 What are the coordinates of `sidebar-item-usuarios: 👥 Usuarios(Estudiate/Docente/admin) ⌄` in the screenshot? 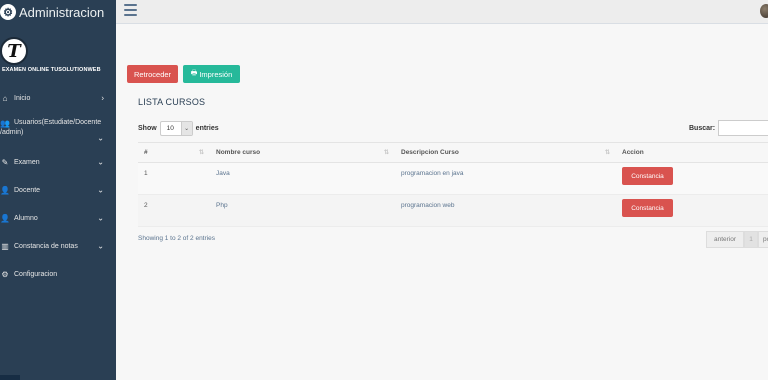 It's located at (58, 130).